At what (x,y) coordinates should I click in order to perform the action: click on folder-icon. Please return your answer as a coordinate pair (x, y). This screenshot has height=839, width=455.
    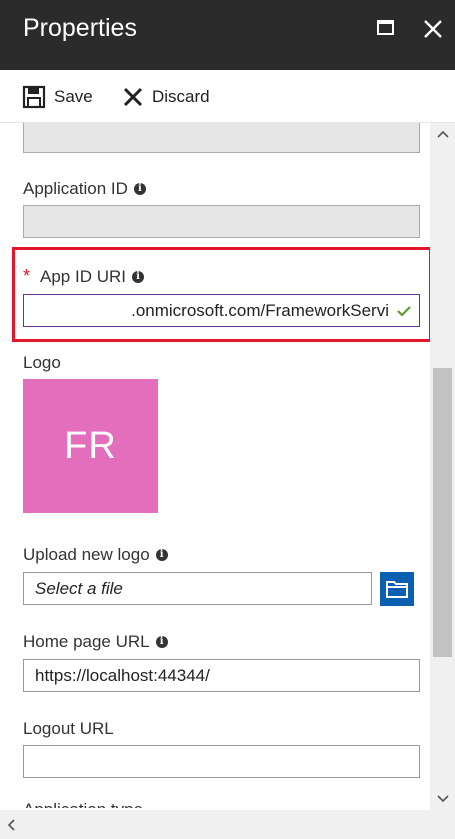
    Looking at the image, I should click on (397, 589).